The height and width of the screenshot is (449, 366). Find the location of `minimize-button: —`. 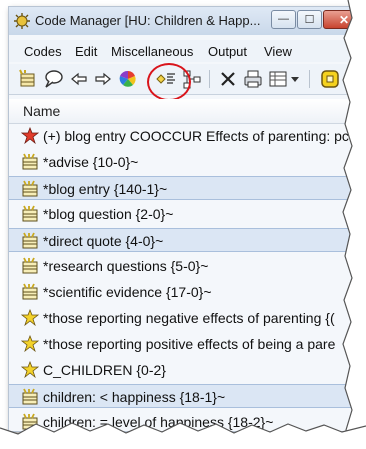

minimize-button: — is located at coordinates (283, 19).